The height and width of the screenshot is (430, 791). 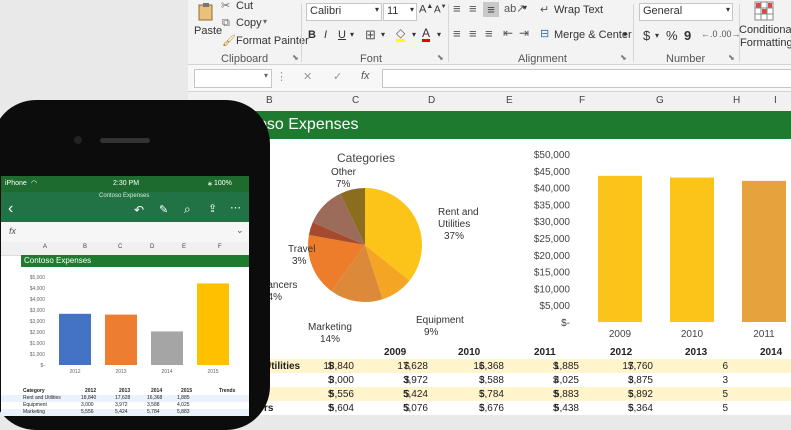 I want to click on column-header: H, so click(x=736, y=100).